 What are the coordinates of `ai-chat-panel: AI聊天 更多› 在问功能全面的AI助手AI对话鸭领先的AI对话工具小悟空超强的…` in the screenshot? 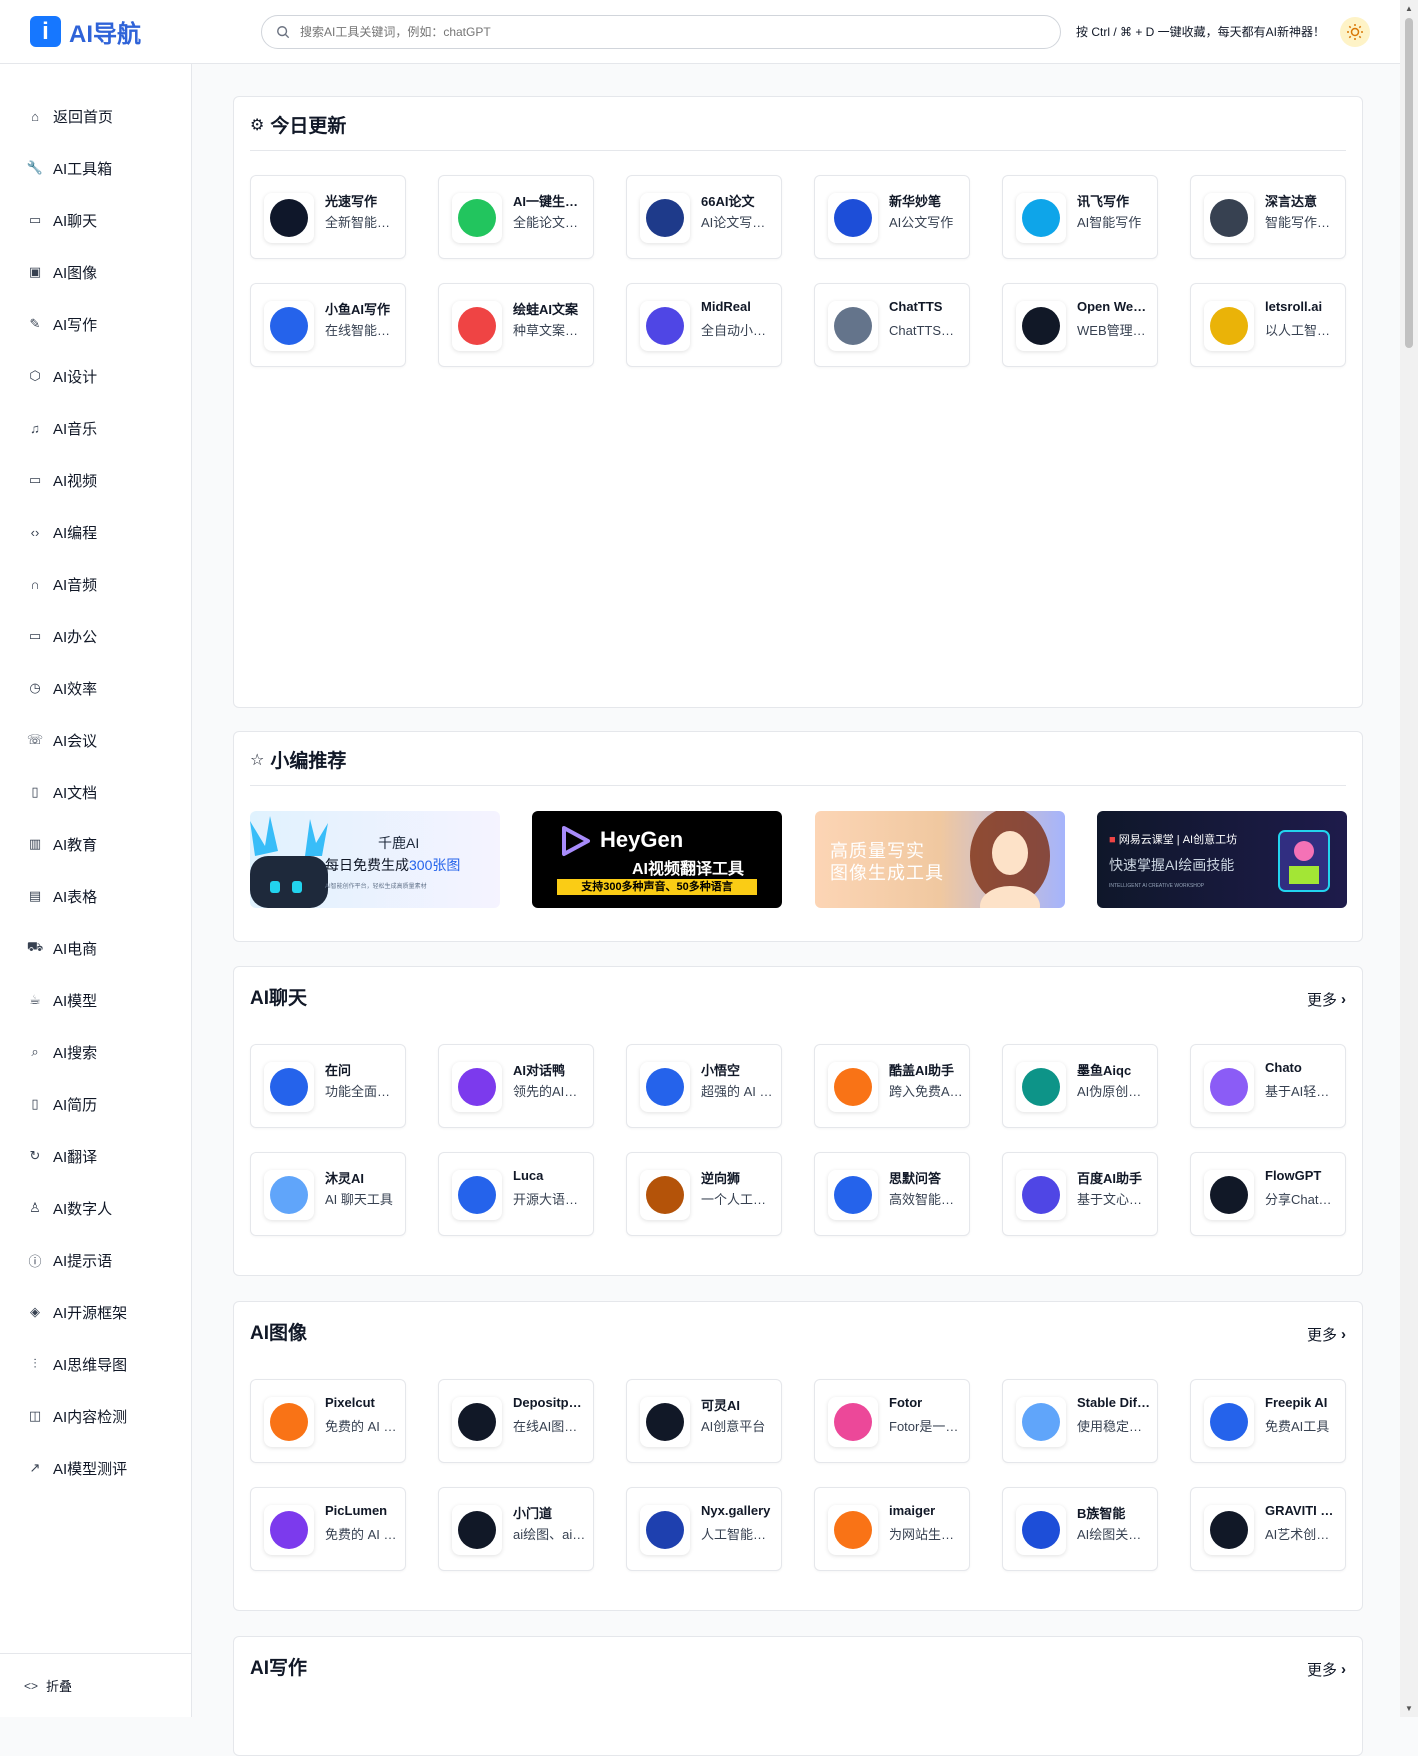 It's located at (798, 1121).